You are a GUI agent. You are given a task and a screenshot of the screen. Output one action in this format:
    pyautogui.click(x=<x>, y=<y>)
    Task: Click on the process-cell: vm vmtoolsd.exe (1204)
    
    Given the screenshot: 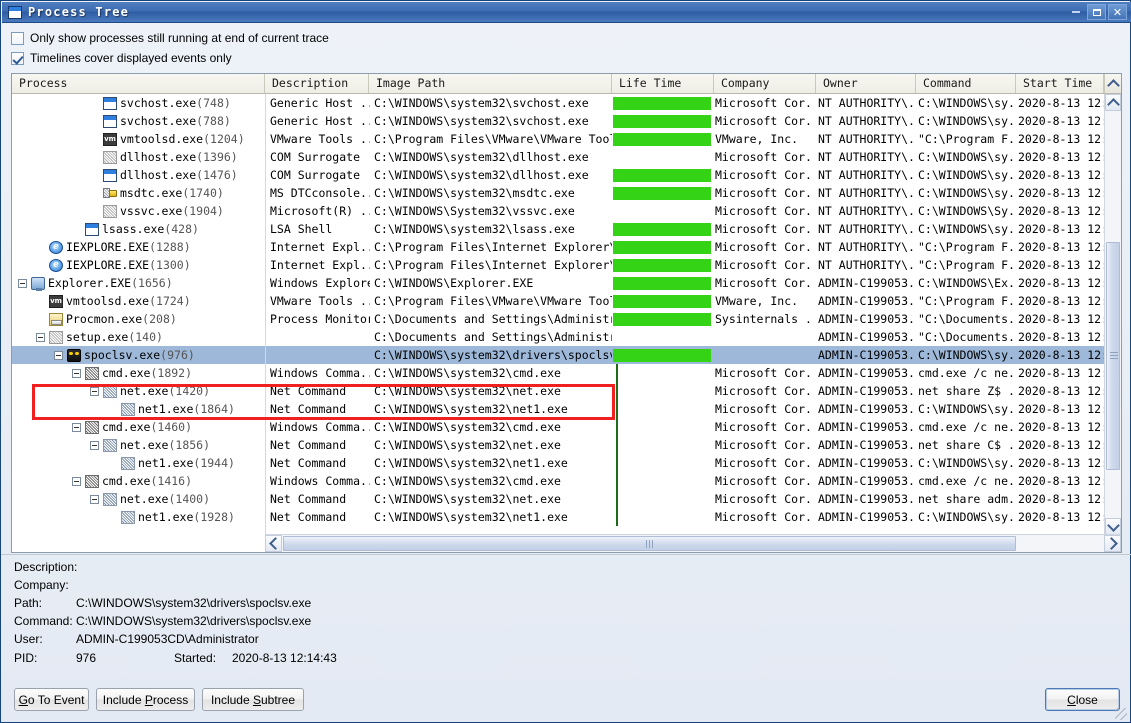 What is the action you would take?
    pyautogui.click(x=138, y=139)
    